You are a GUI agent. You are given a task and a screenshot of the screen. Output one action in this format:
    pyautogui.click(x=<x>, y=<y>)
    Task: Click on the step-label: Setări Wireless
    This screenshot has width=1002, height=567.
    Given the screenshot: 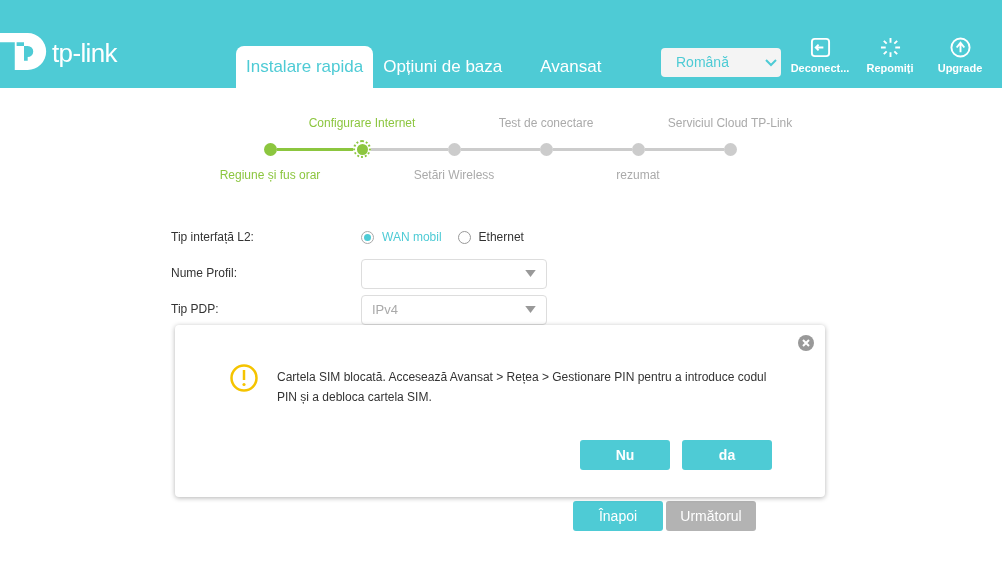 What is the action you would take?
    pyautogui.click(x=454, y=175)
    